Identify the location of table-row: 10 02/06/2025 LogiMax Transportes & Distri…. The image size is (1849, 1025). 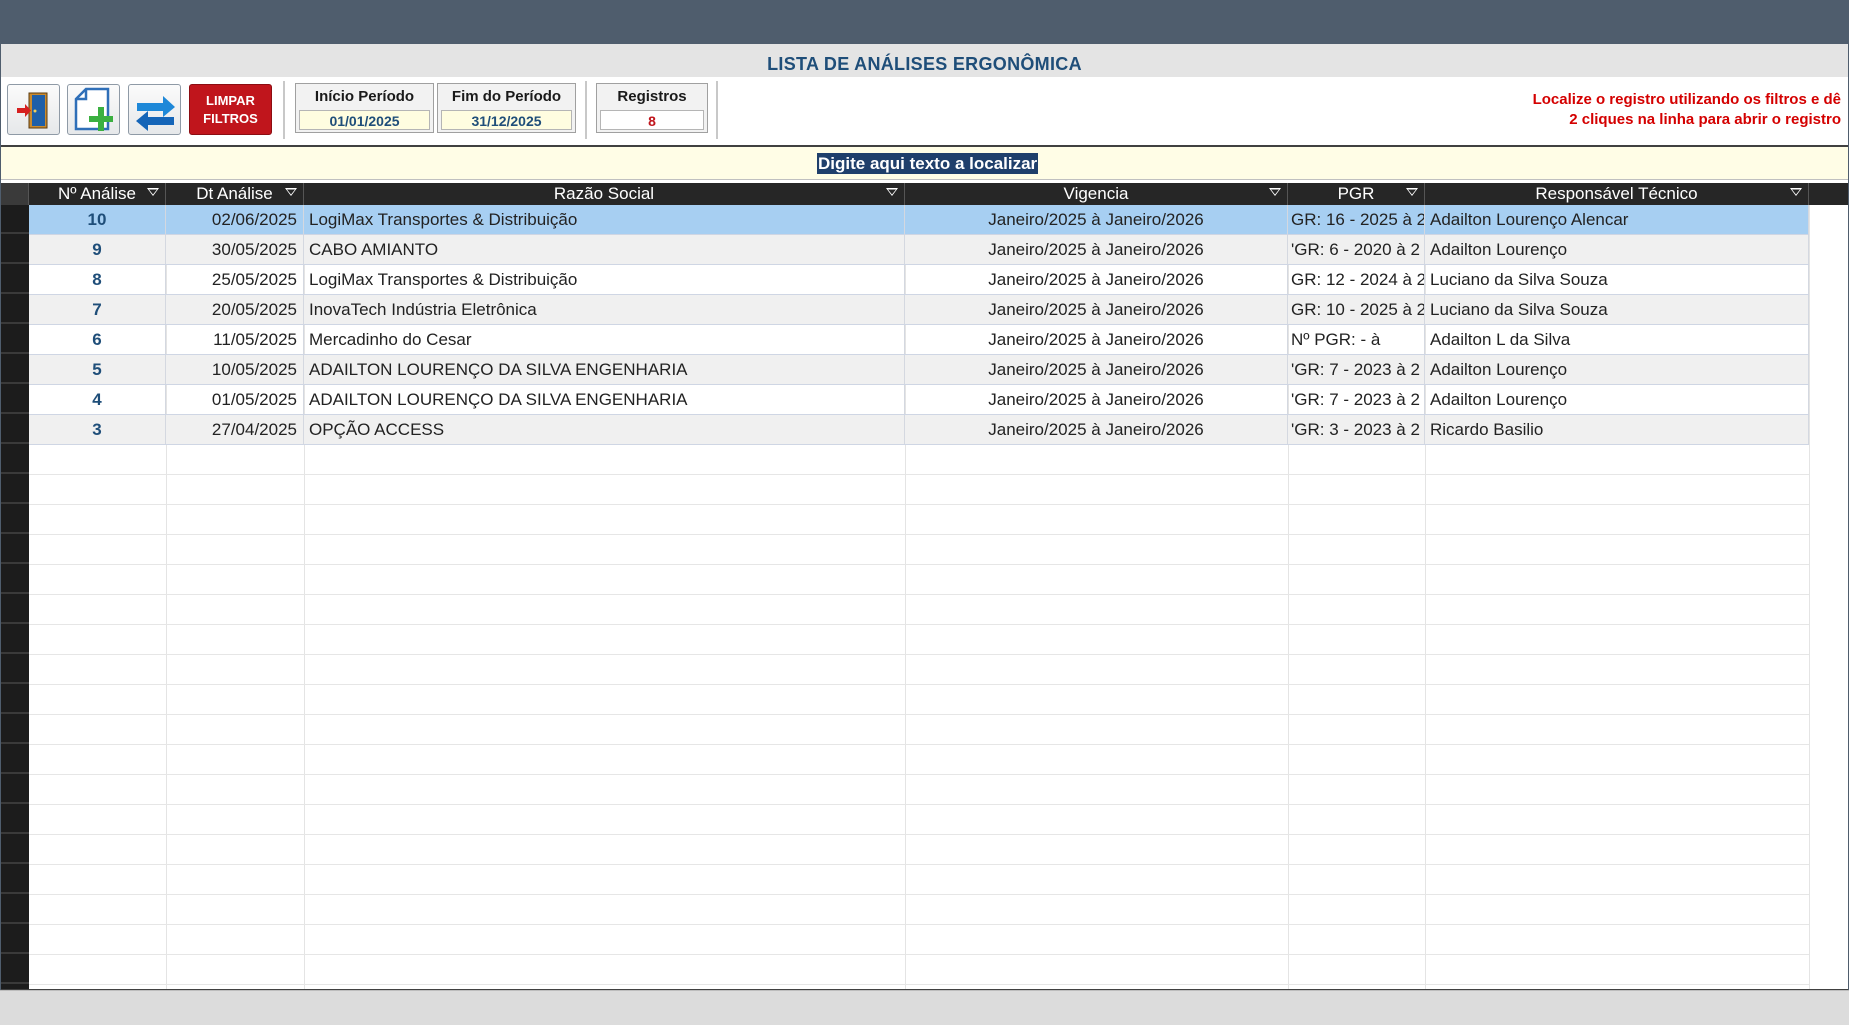
(919, 220).